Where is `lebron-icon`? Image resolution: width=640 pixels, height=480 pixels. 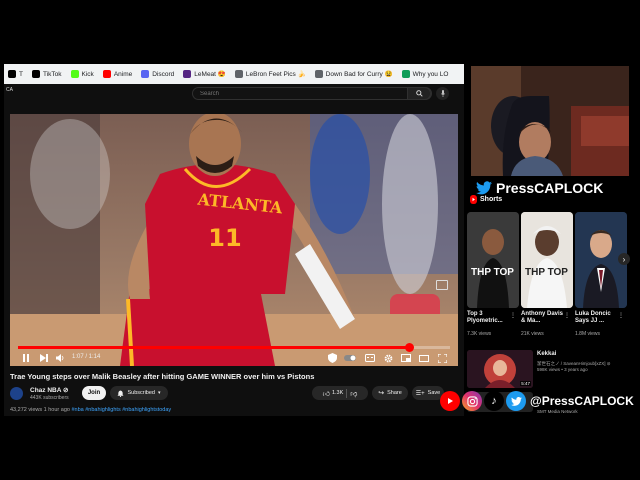 lebron-icon is located at coordinates (187, 74).